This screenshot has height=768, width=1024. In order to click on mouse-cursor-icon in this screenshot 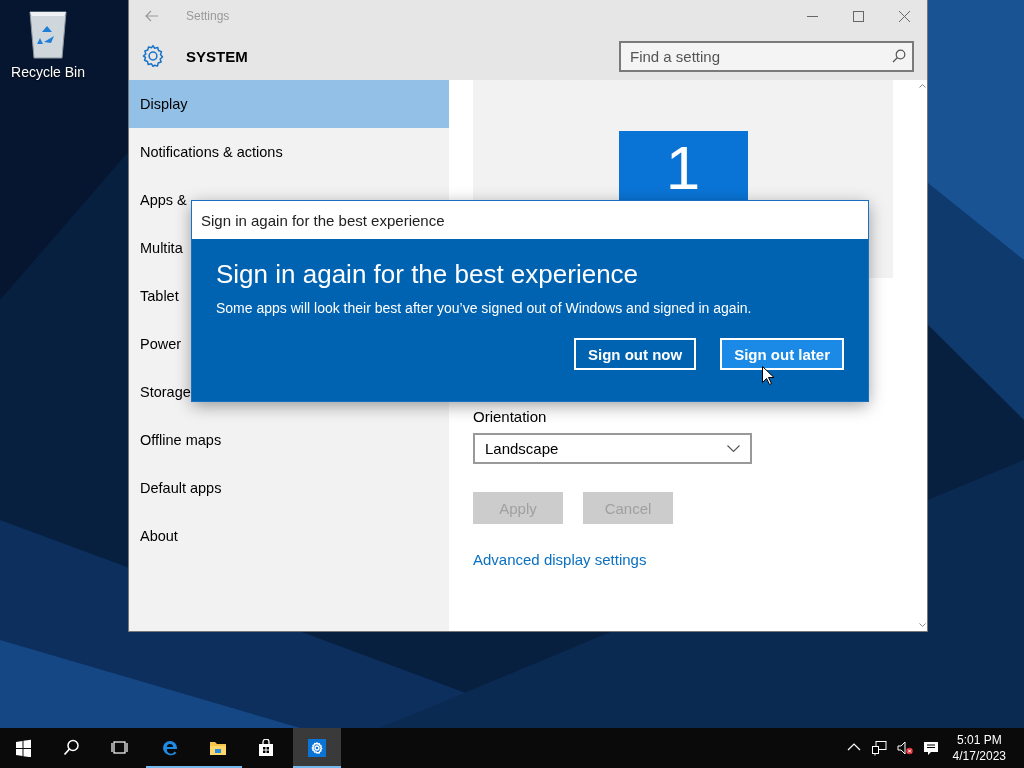, I will do `click(768, 375)`.